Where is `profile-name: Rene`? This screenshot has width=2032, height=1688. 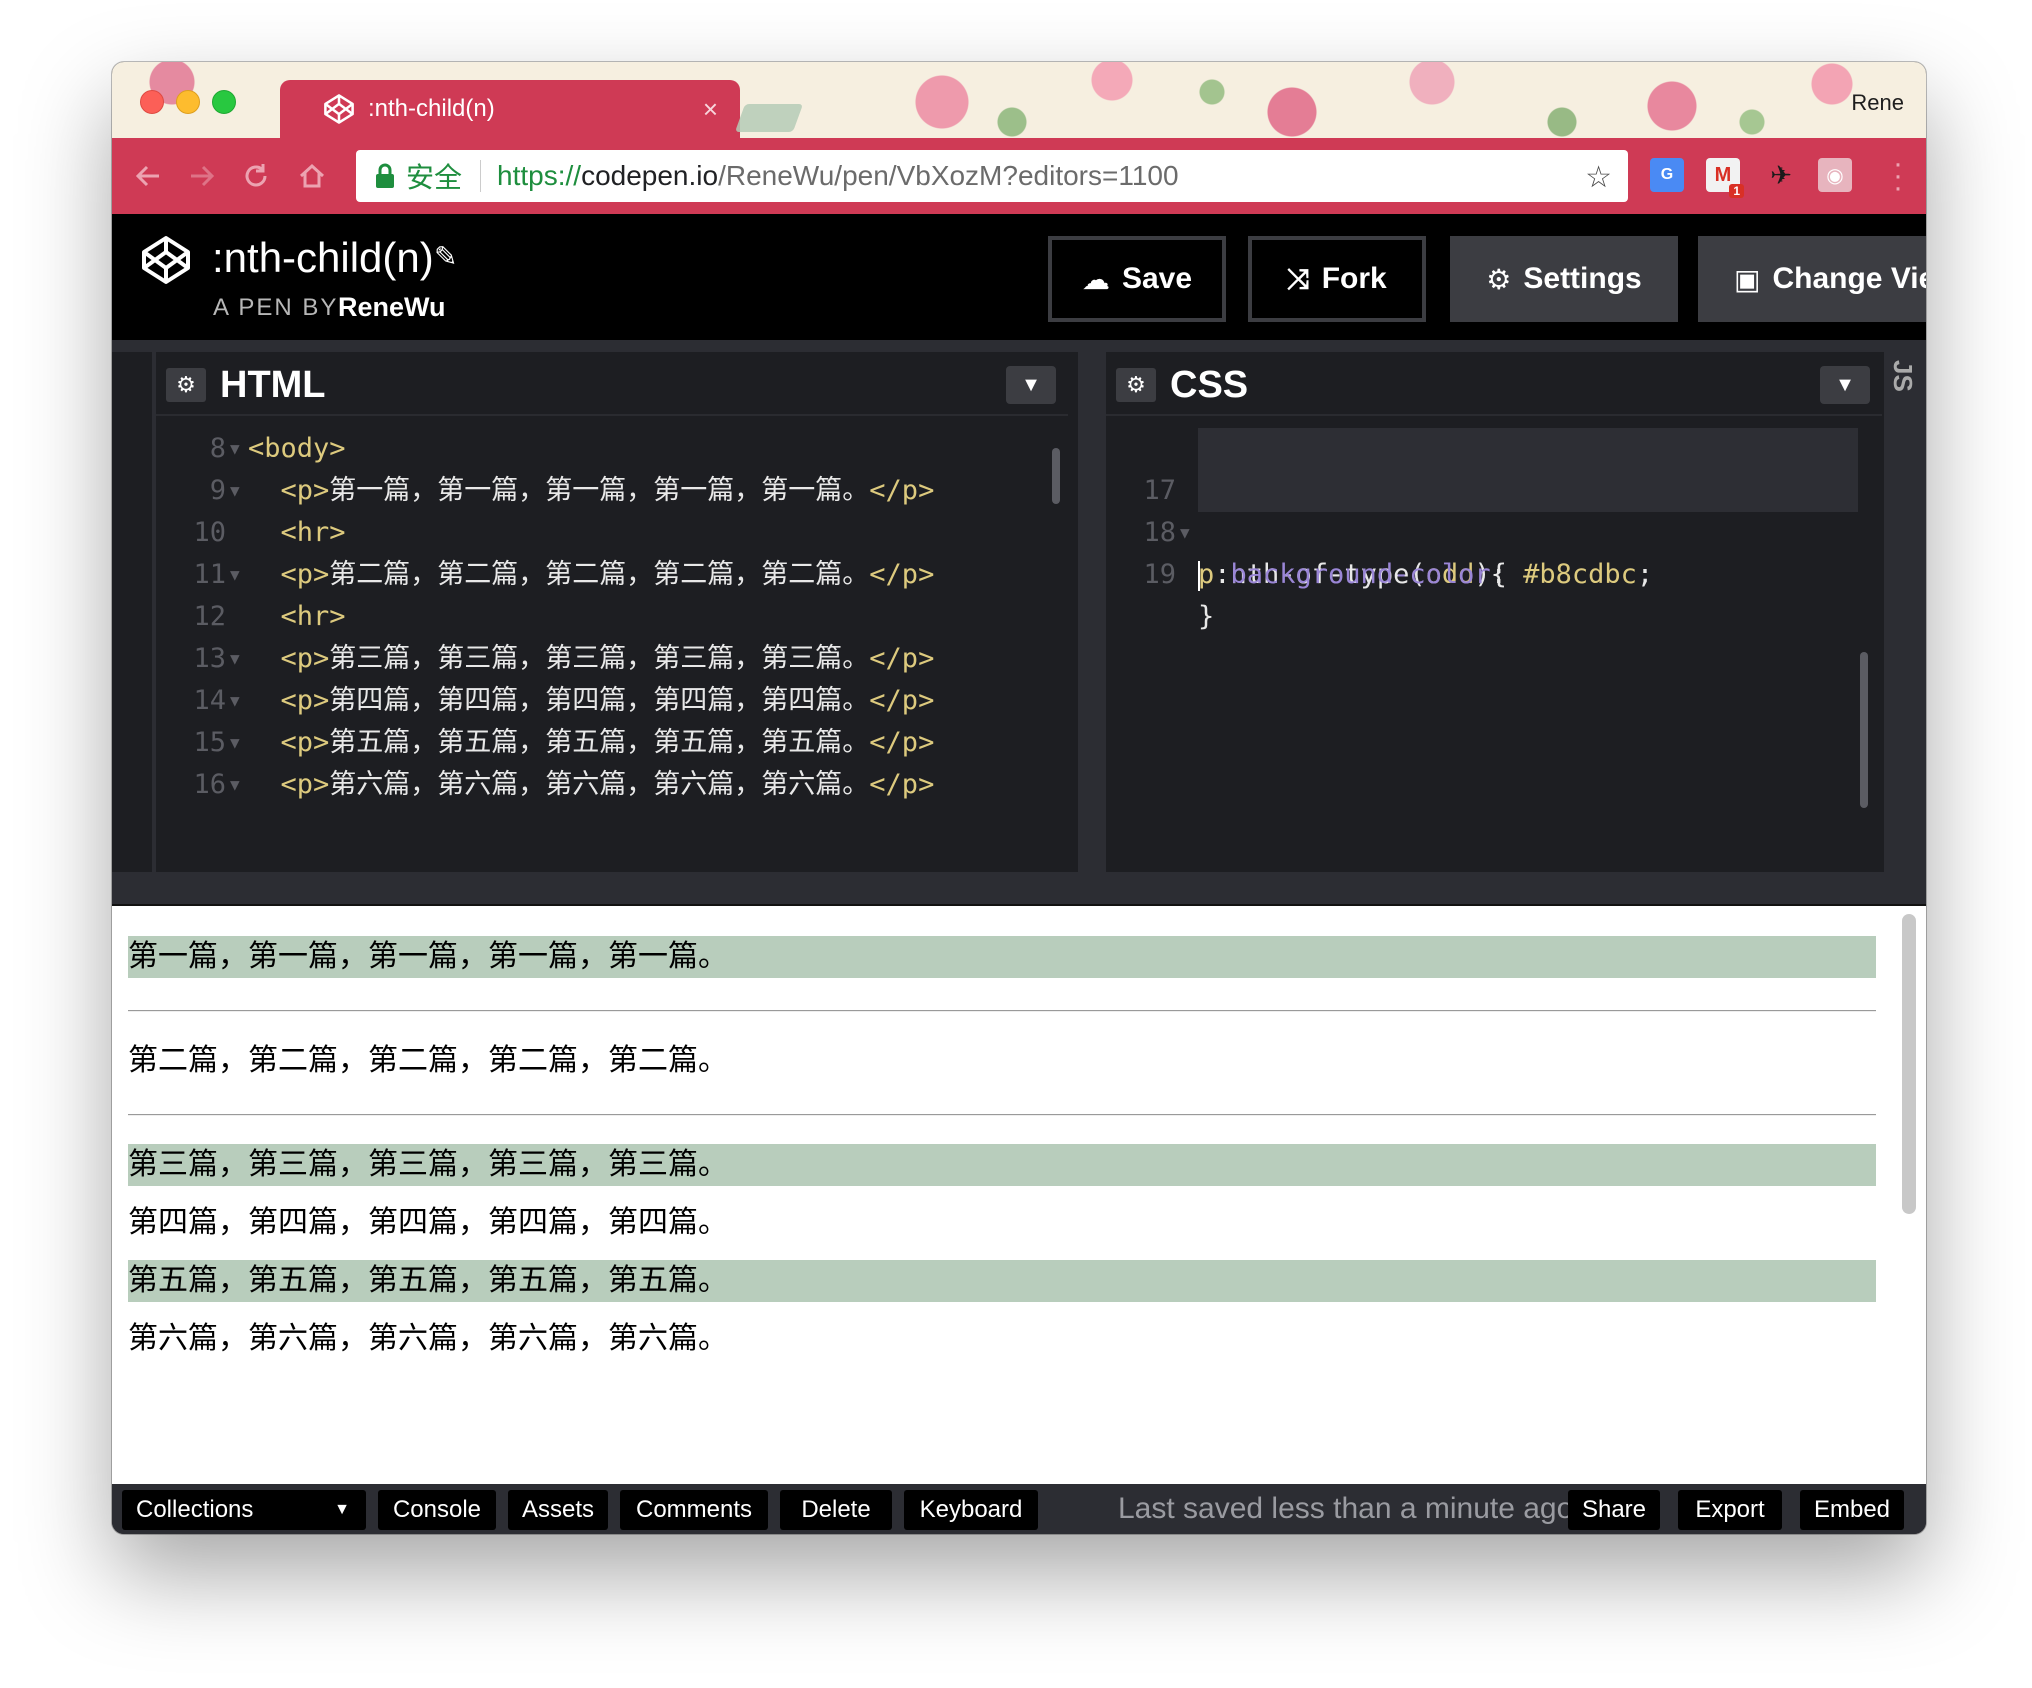
profile-name: Rene is located at coordinates (1877, 103).